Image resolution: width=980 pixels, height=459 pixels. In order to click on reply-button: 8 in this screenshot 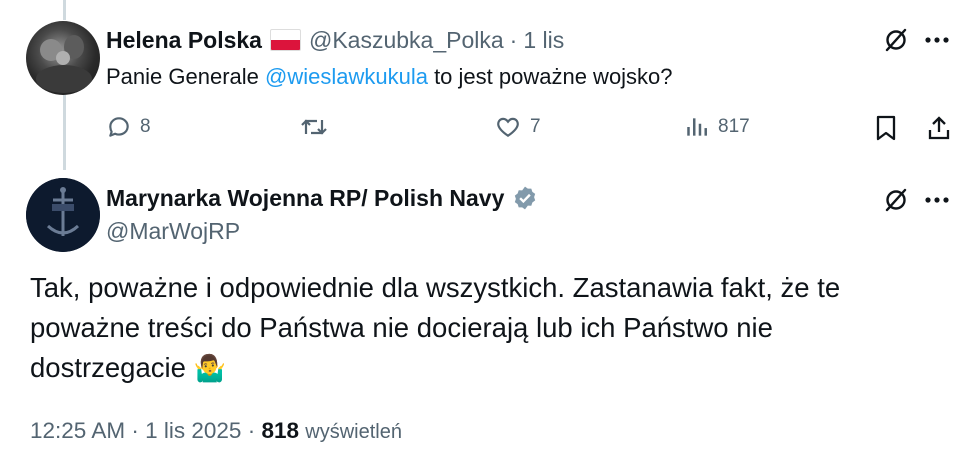, I will do `click(128, 127)`.